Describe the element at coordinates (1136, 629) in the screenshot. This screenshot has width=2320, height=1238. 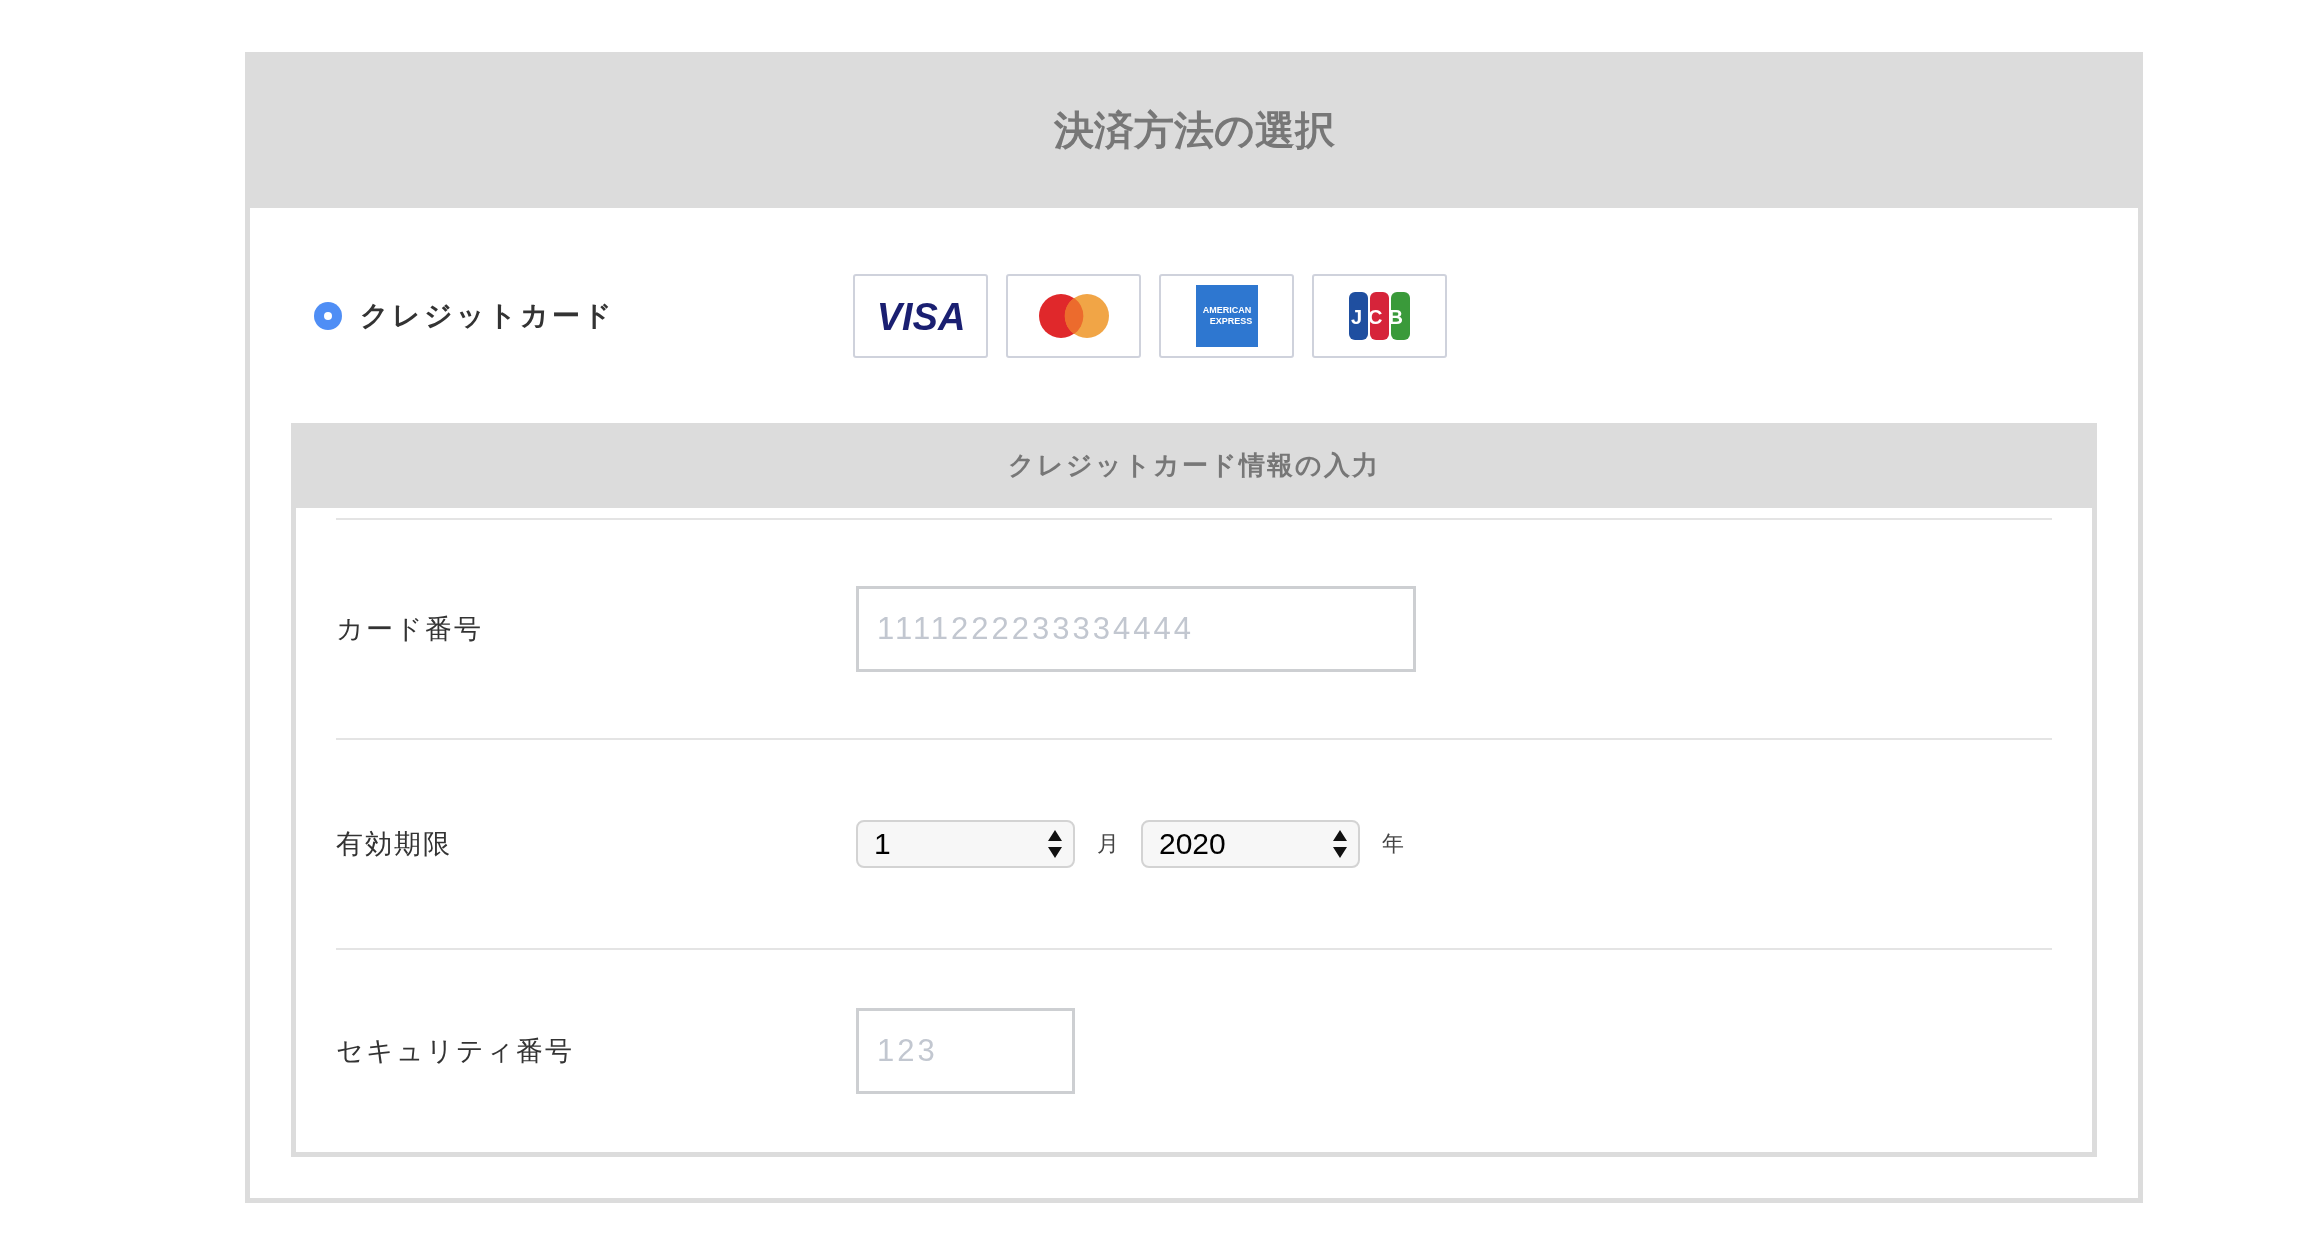
I see `text-input: 1111222233334444` at that location.